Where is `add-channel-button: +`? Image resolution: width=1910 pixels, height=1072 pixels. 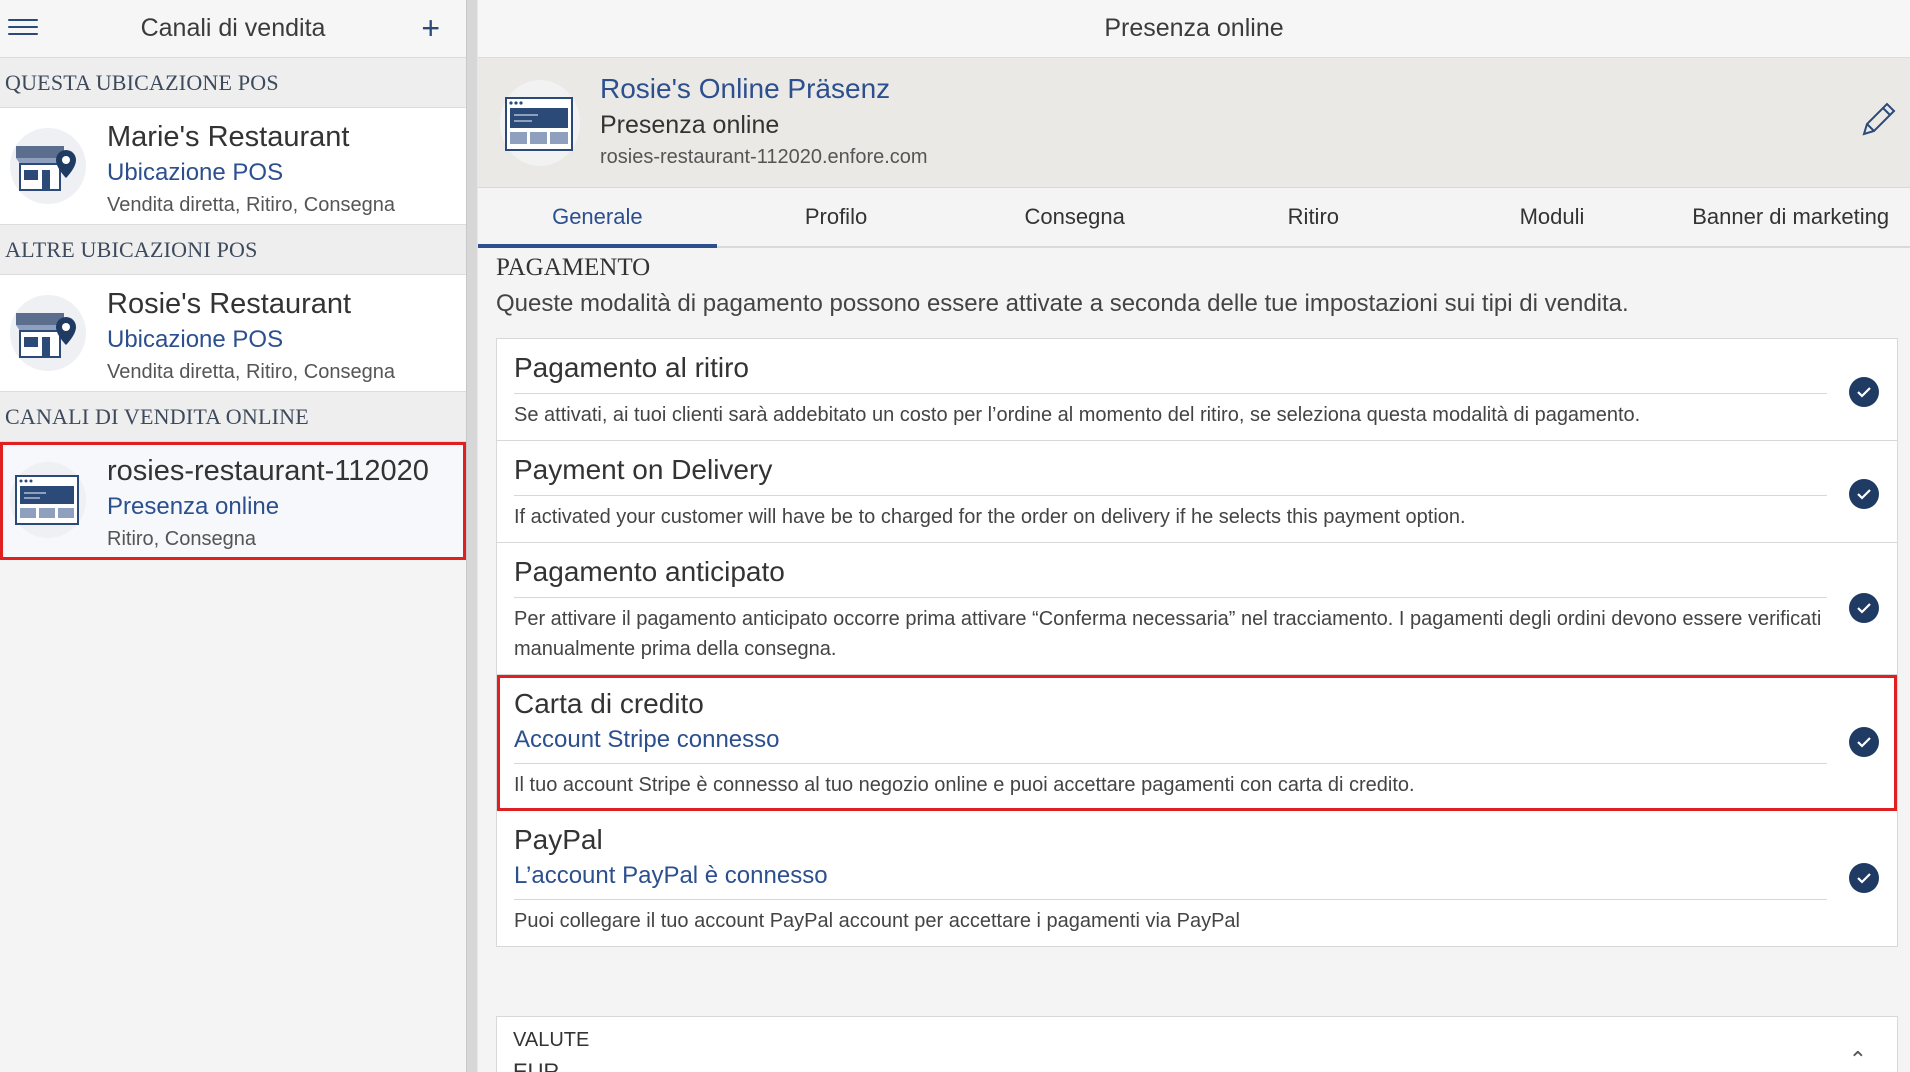 add-channel-button: + is located at coordinates (430, 28).